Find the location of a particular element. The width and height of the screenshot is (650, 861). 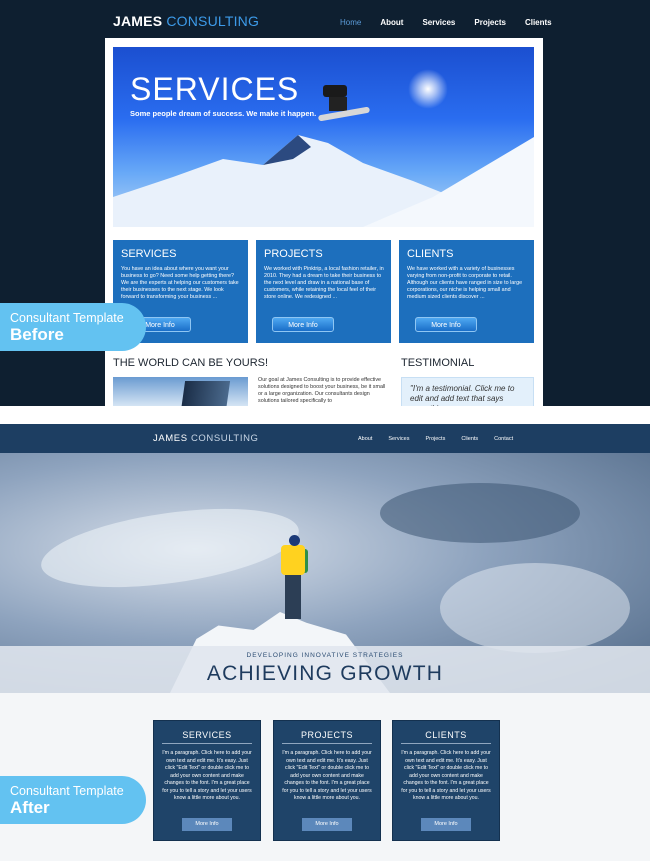

hero-kicker: DEVELOPING INNOVATIVE STRATEGIES is located at coordinates (325, 655).